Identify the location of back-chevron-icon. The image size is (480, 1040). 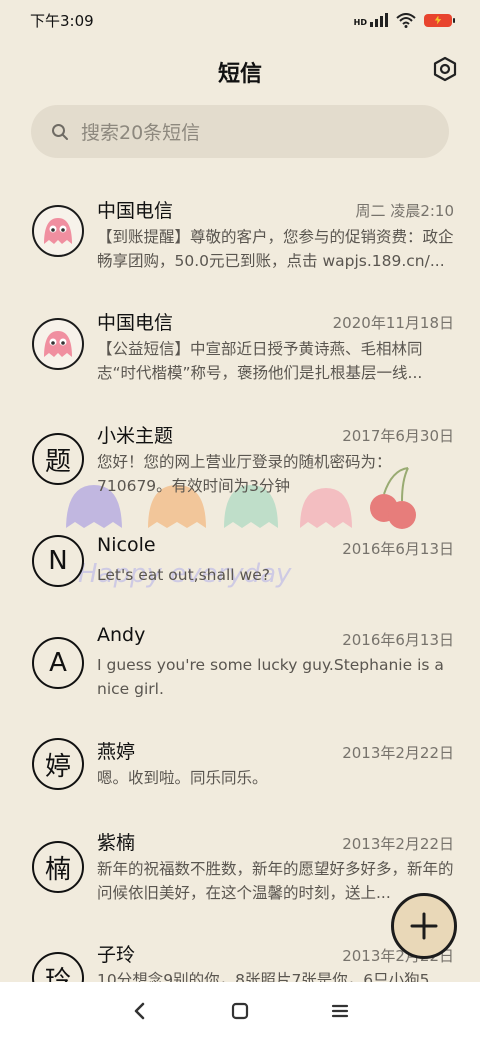
(139, 1011).